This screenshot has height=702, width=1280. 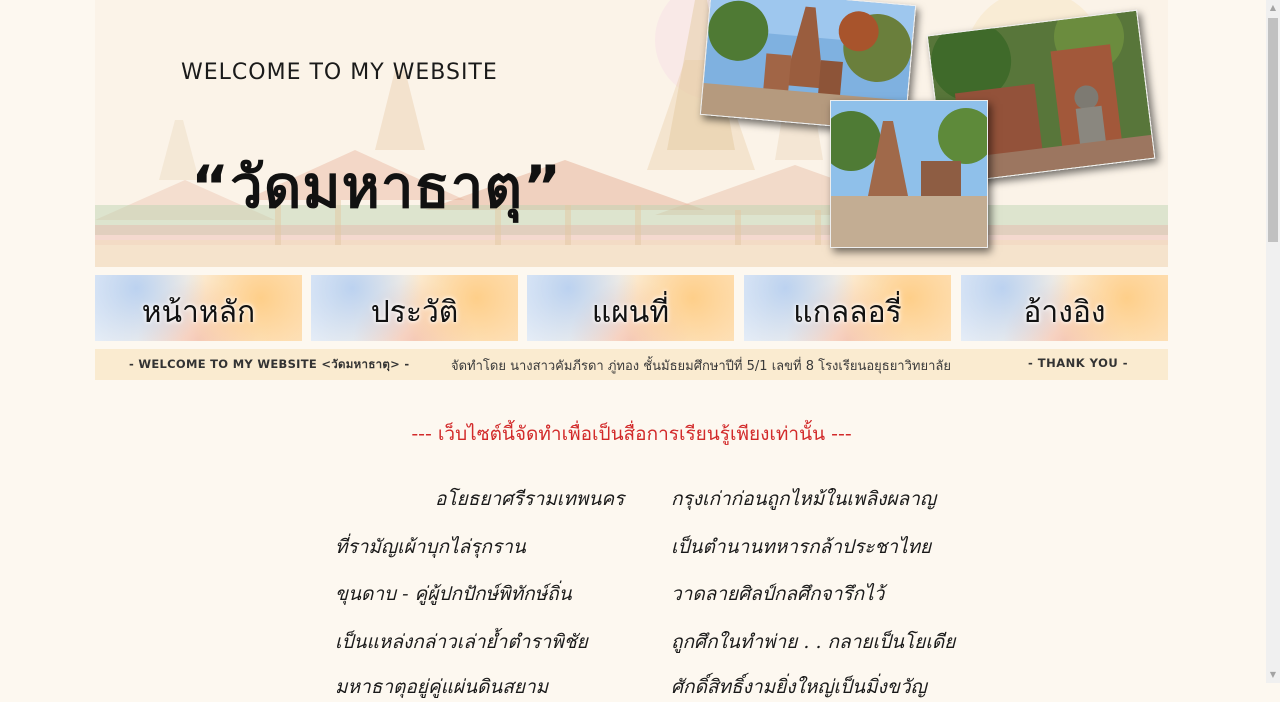 What do you see at coordinates (1078, 363) in the screenshot?
I see `strip-thank-you: - THANK YOU -` at bounding box center [1078, 363].